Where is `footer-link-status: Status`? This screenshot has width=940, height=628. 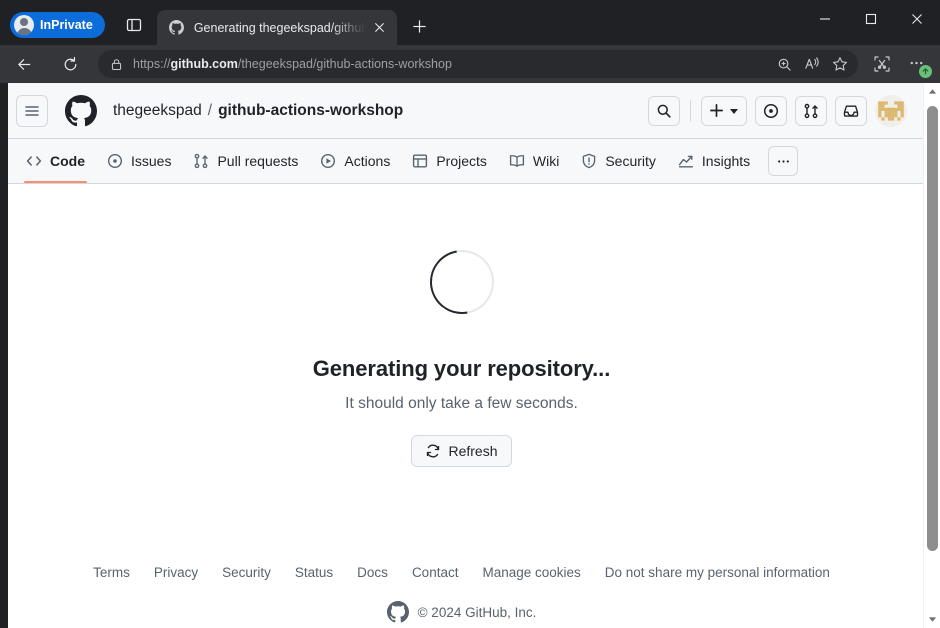 footer-link-status: Status is located at coordinates (314, 572).